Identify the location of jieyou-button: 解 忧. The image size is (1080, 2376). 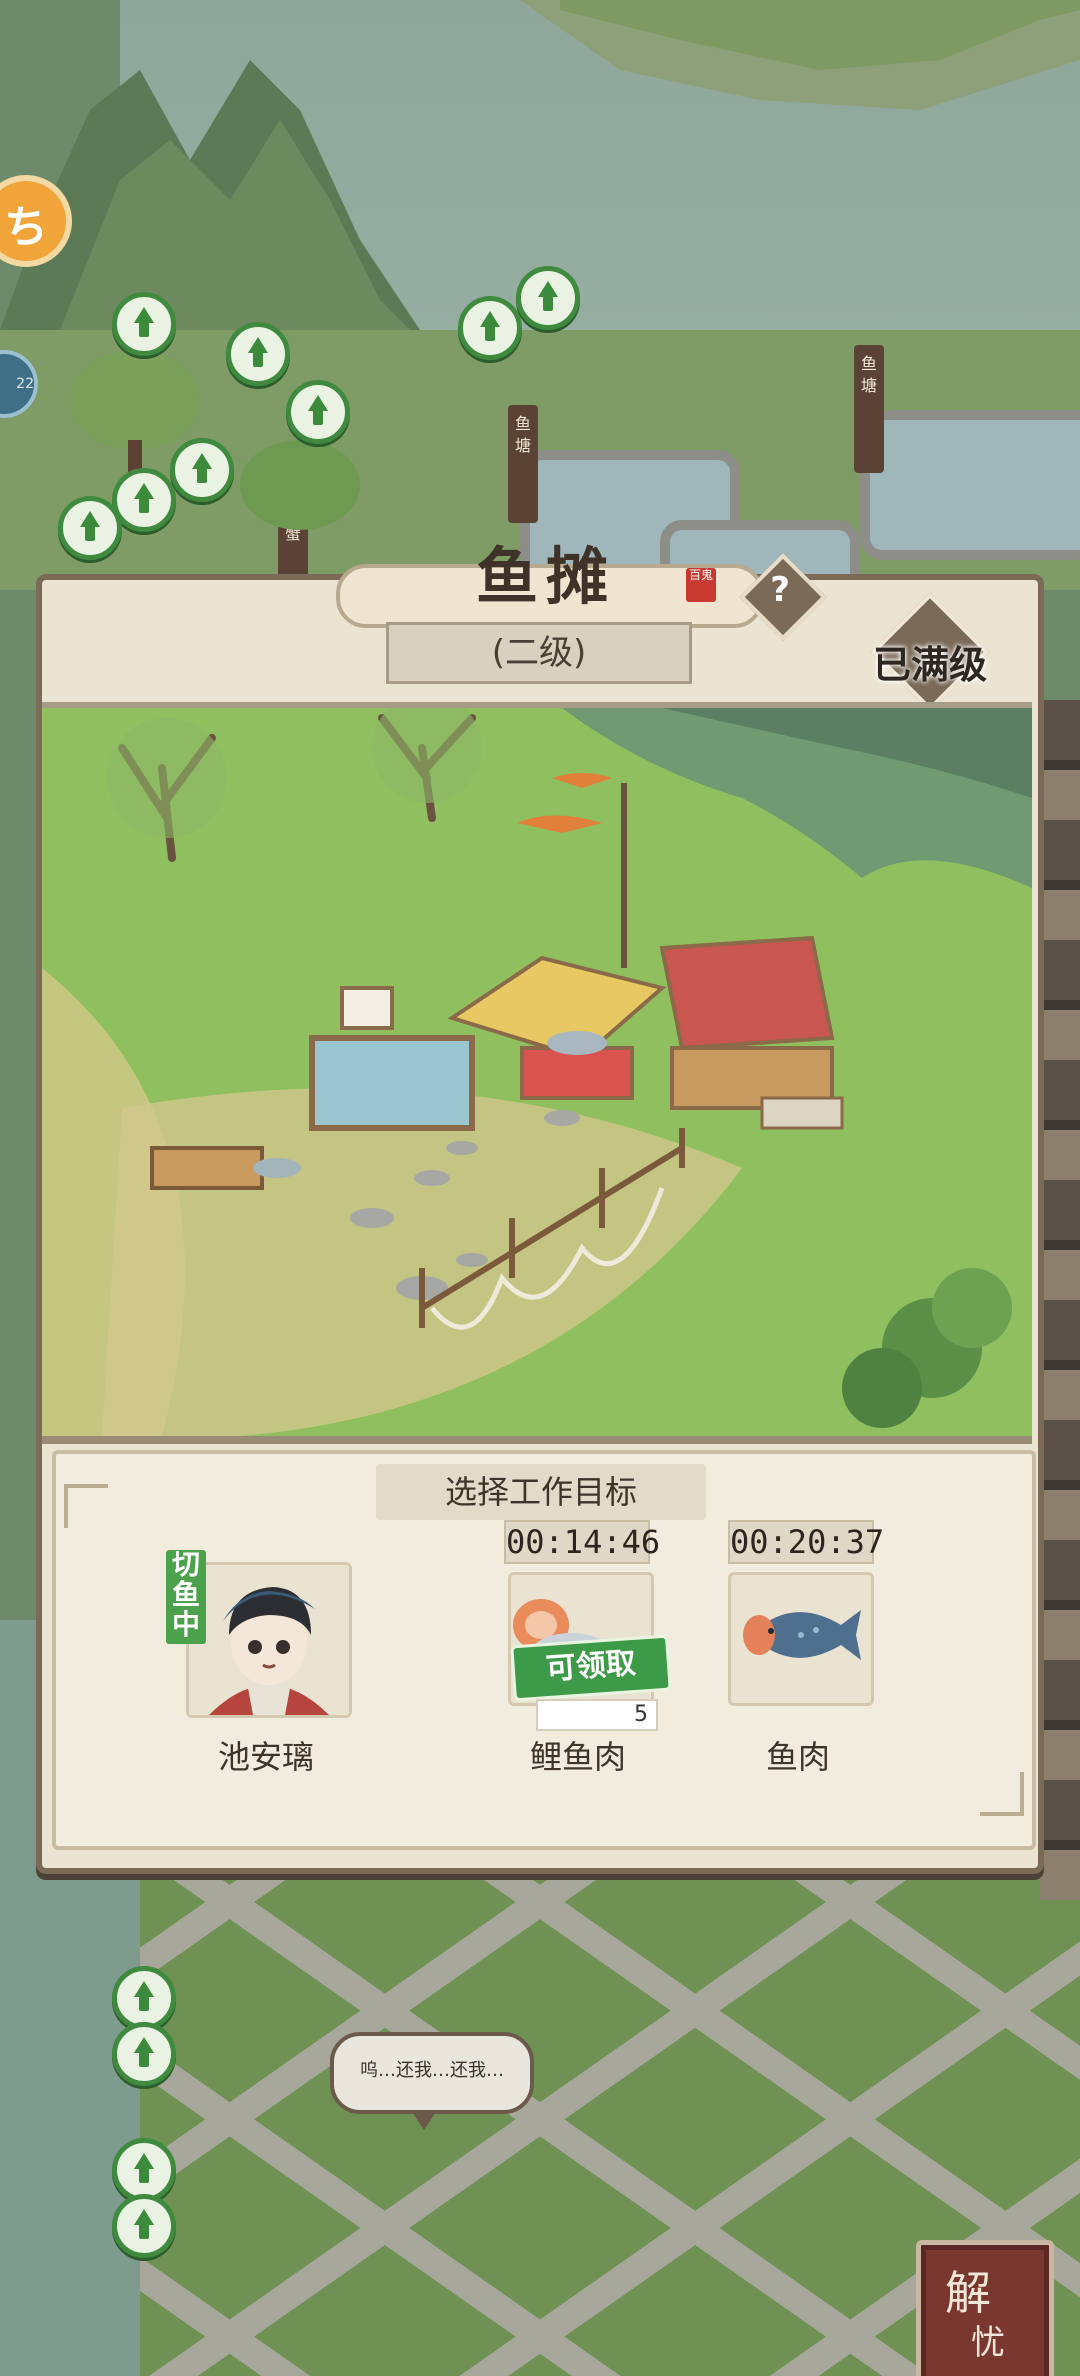
(985, 2308).